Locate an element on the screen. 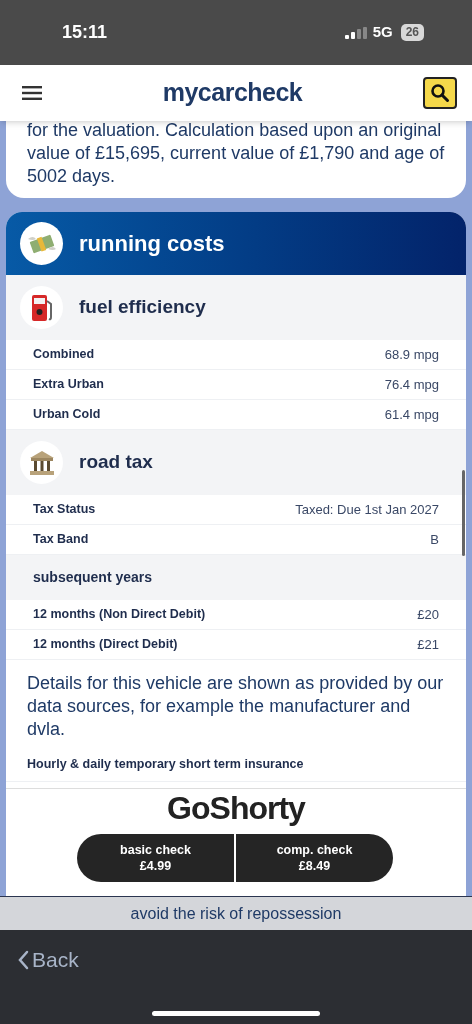  search-button is located at coordinates (440, 93).